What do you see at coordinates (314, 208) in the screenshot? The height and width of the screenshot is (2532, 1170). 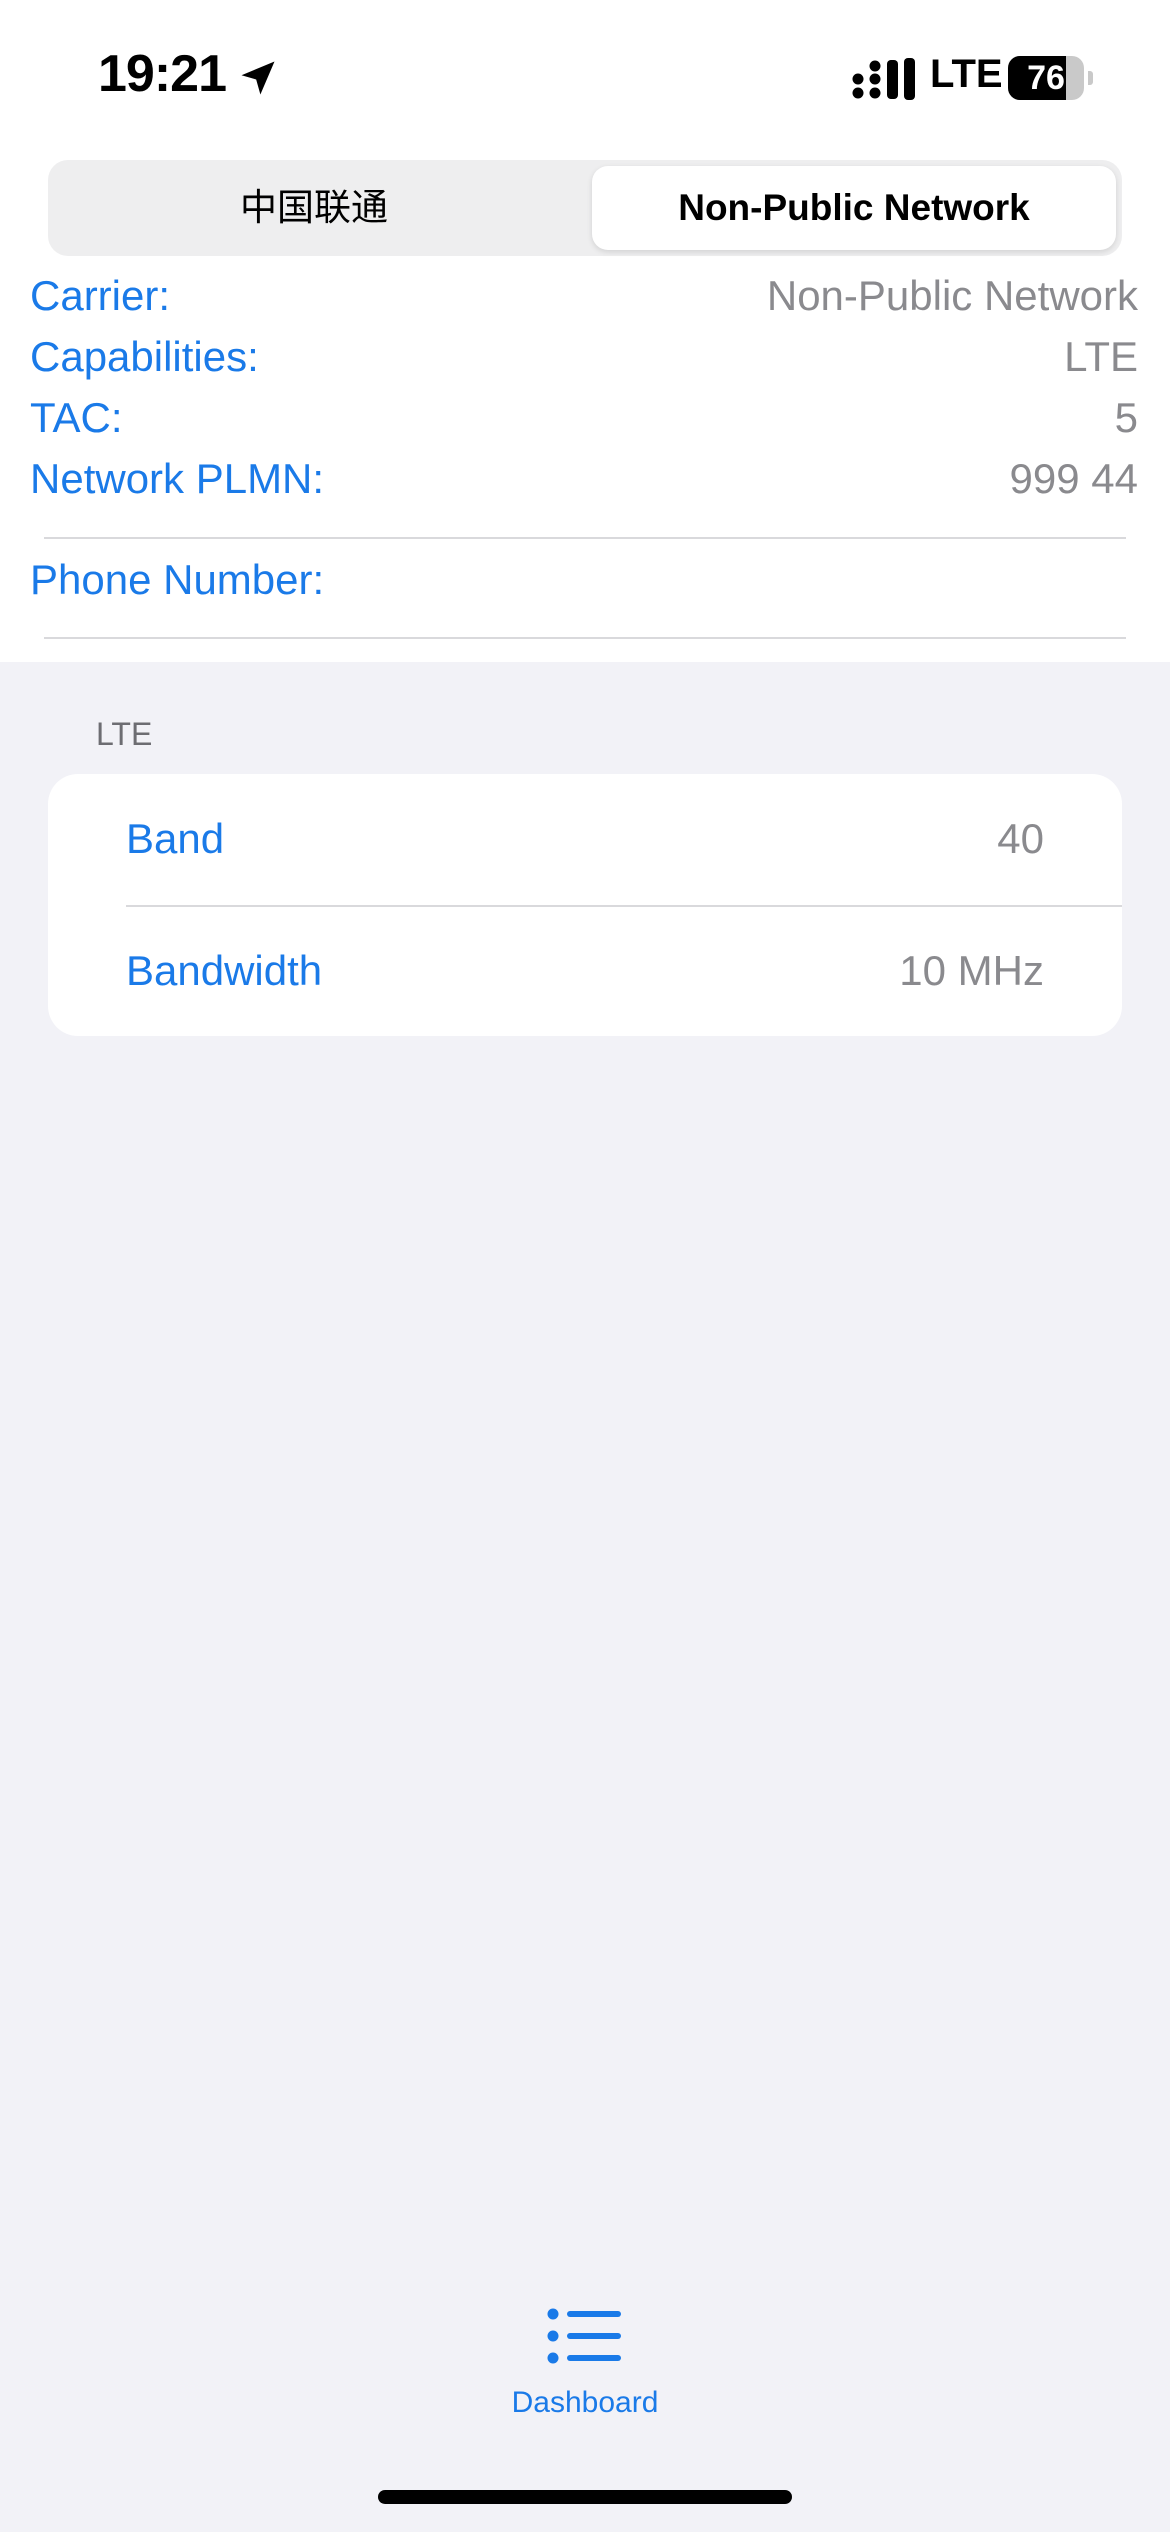 I see `segment-china-unicom: 中国联通` at bounding box center [314, 208].